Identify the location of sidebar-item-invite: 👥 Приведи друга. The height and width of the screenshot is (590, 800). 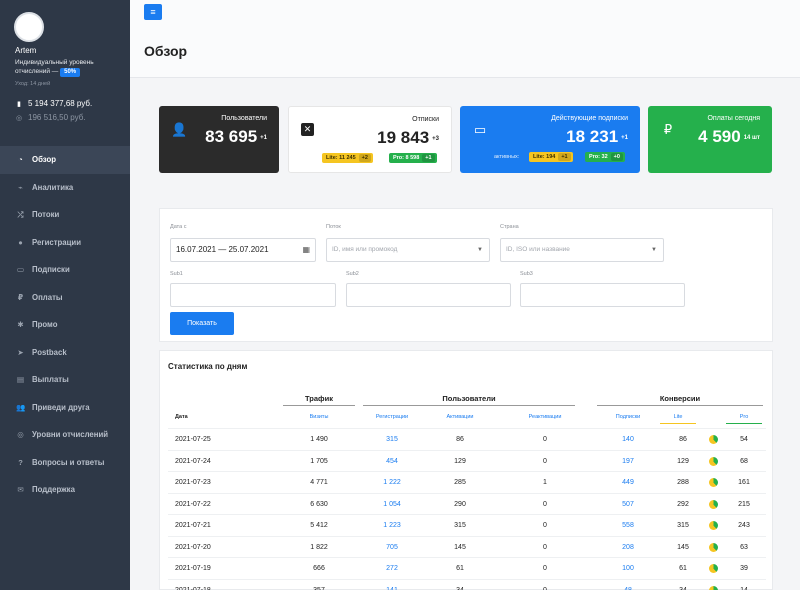
(65, 408).